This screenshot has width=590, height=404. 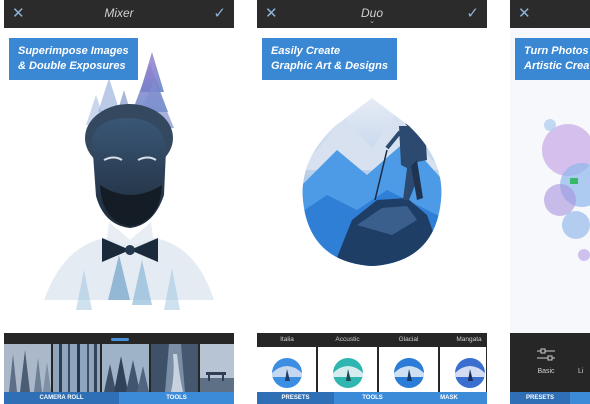 I want to click on tab-camera-roll: CAMERA ROLL, so click(x=61, y=398).